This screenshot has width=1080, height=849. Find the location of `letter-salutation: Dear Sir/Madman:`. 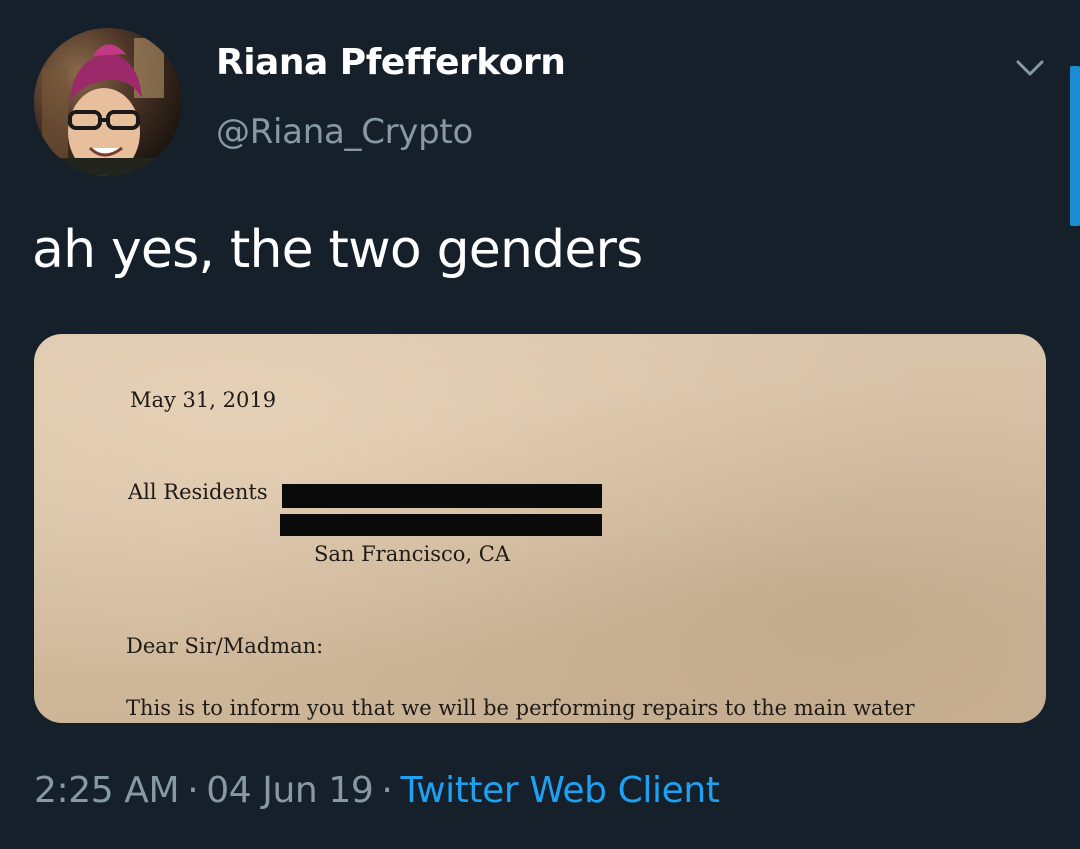

letter-salutation: Dear Sir/Madman: is located at coordinates (225, 646).